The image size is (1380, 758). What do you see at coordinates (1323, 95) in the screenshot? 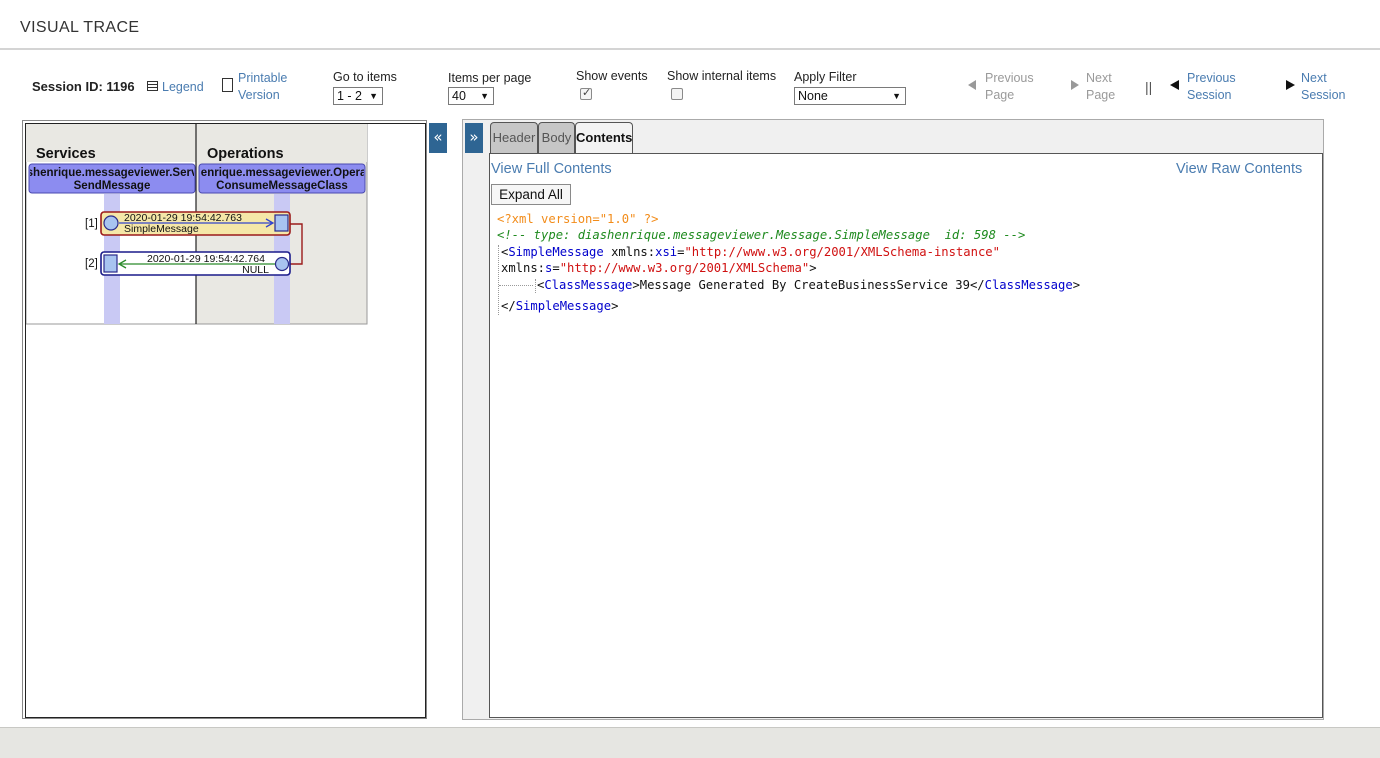
I see `next-session-line2: Session` at bounding box center [1323, 95].